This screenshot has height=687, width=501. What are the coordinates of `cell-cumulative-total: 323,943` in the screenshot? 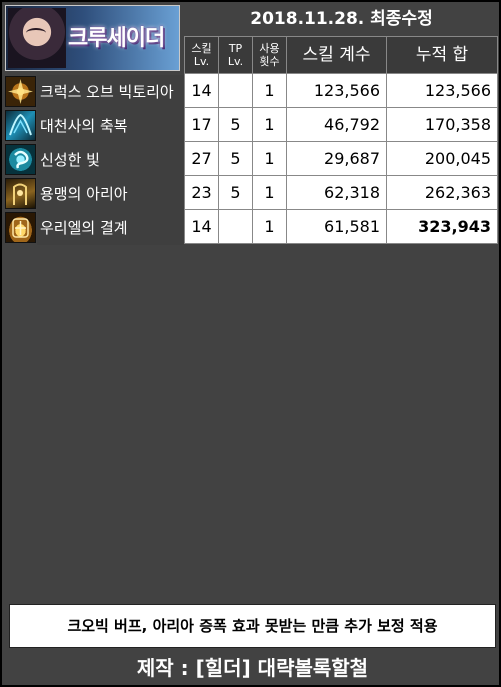 It's located at (442, 226).